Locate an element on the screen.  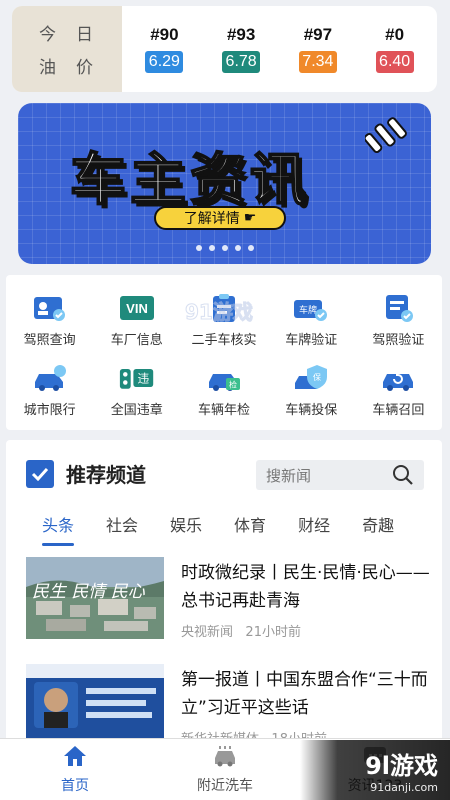
fuel-price: 7.34 is located at coordinates (317, 62).